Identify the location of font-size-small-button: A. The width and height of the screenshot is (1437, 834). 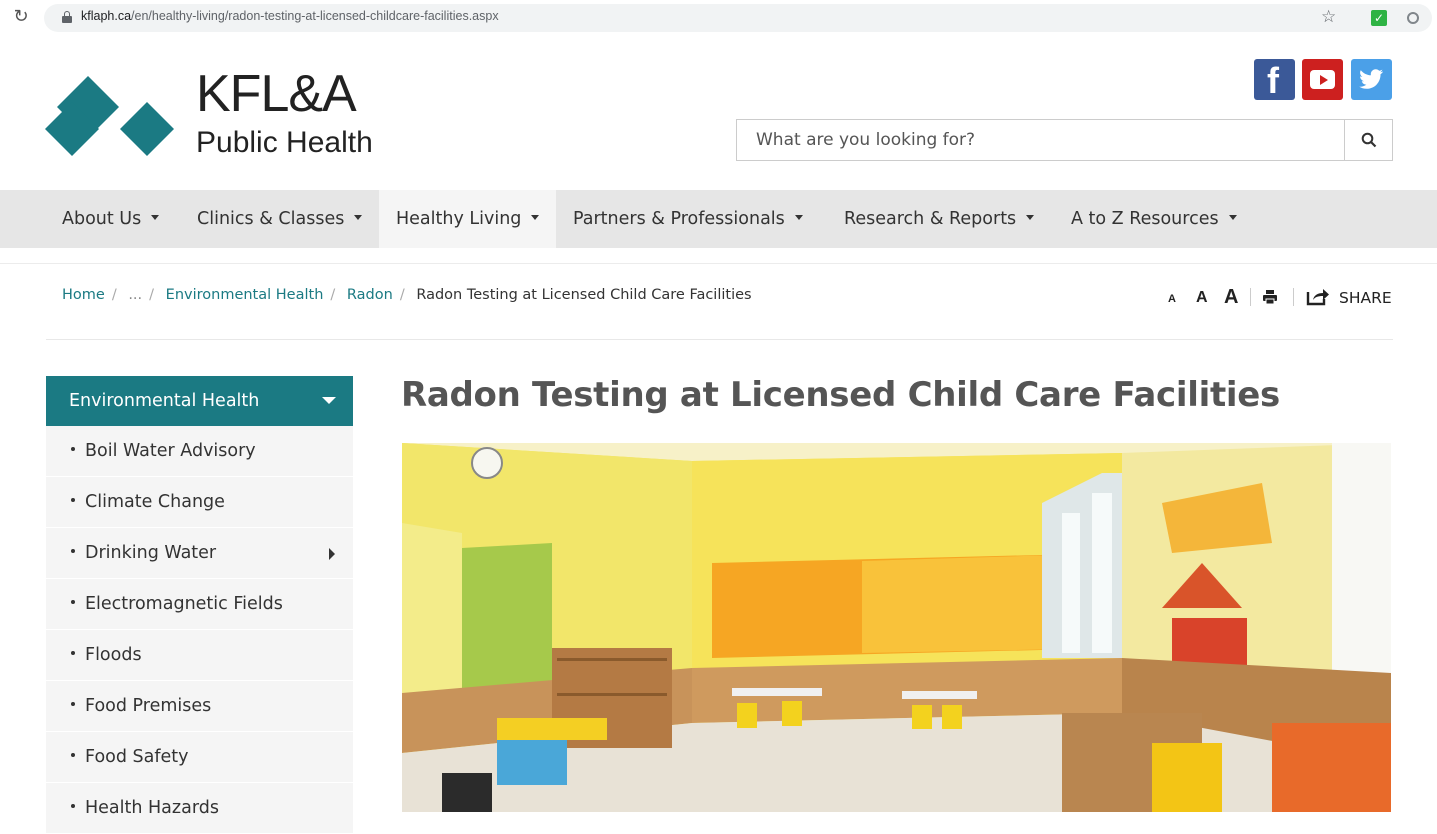
(1172, 299).